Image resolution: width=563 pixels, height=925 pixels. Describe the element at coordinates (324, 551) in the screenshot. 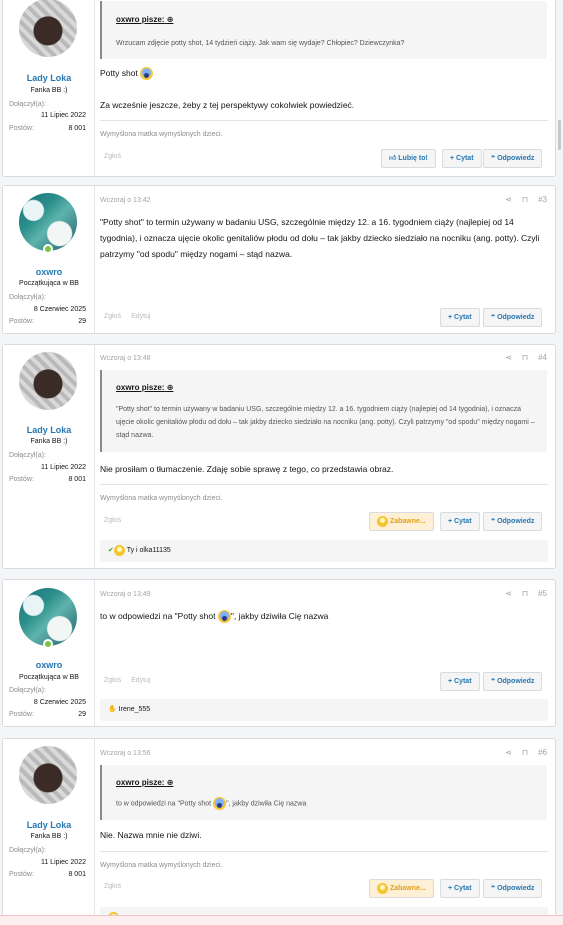

I see `reactions-bar: ✔ Ty i olka11135` at that location.